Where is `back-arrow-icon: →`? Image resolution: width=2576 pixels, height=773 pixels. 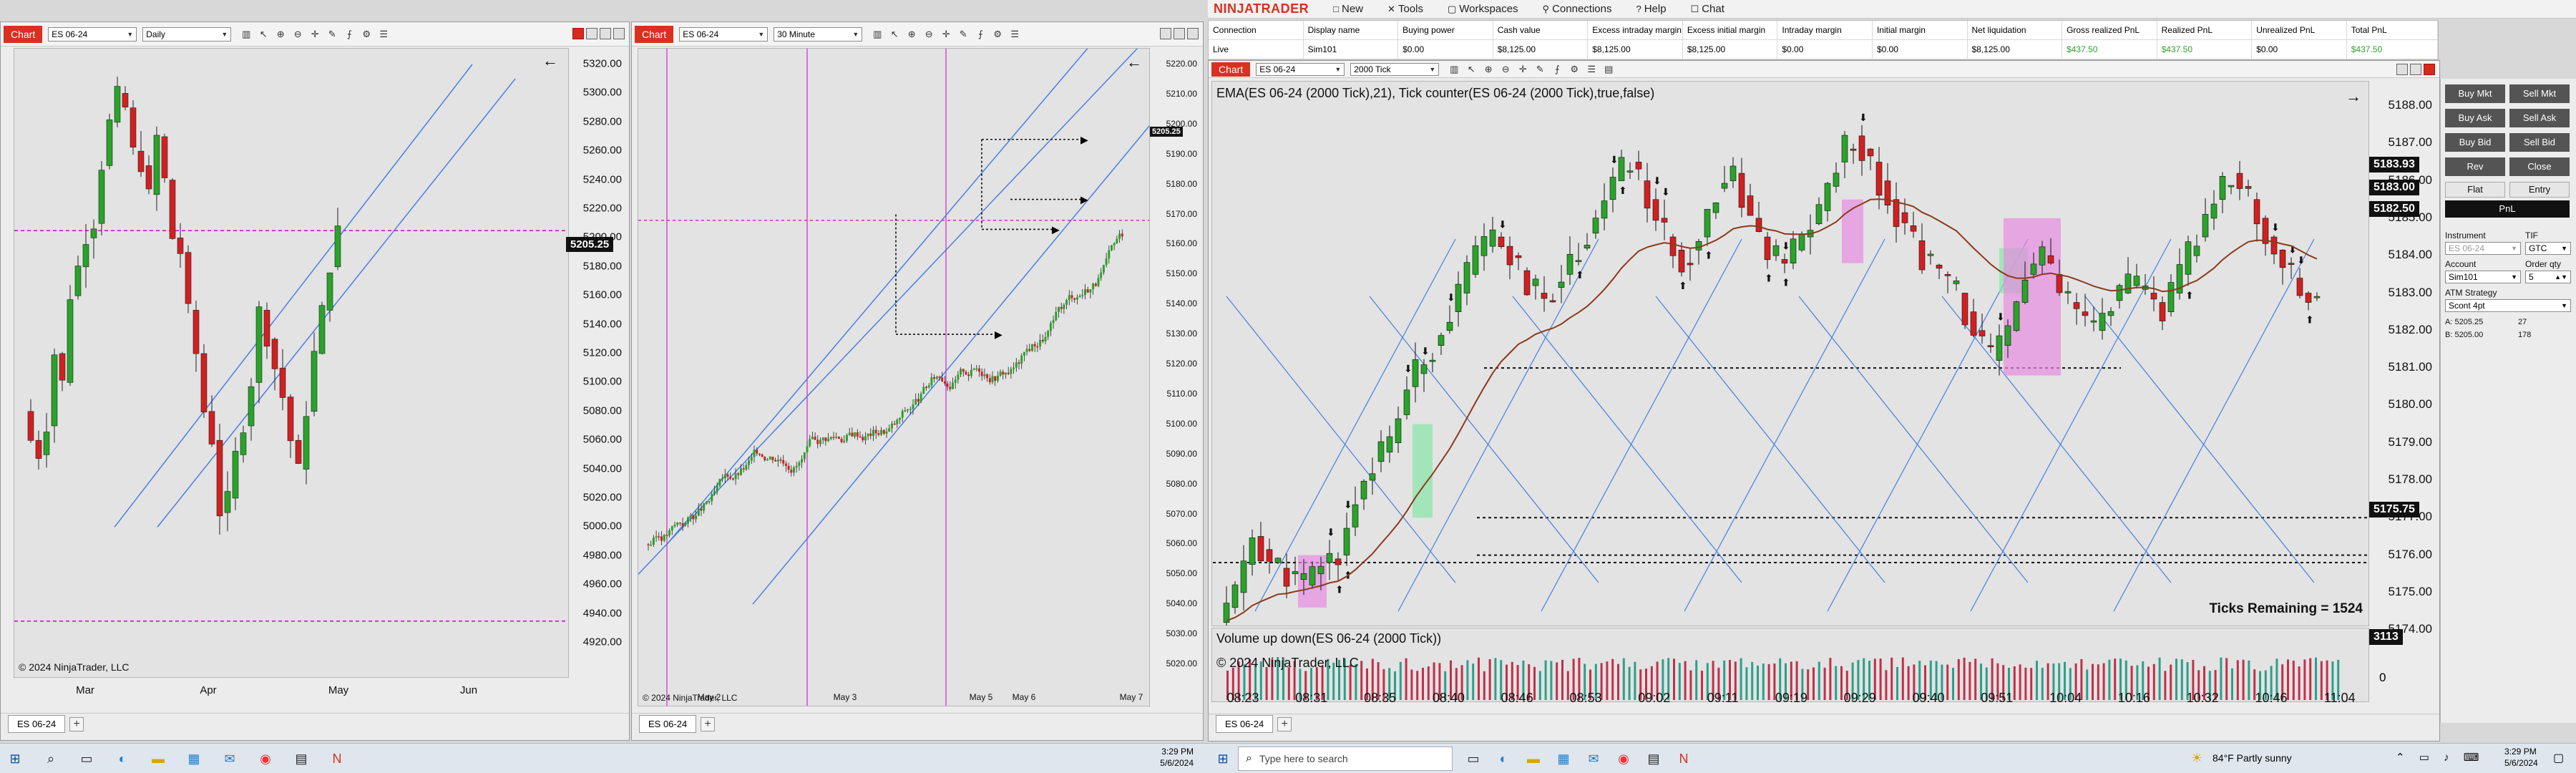
back-arrow-icon: → is located at coordinates (2353, 96).